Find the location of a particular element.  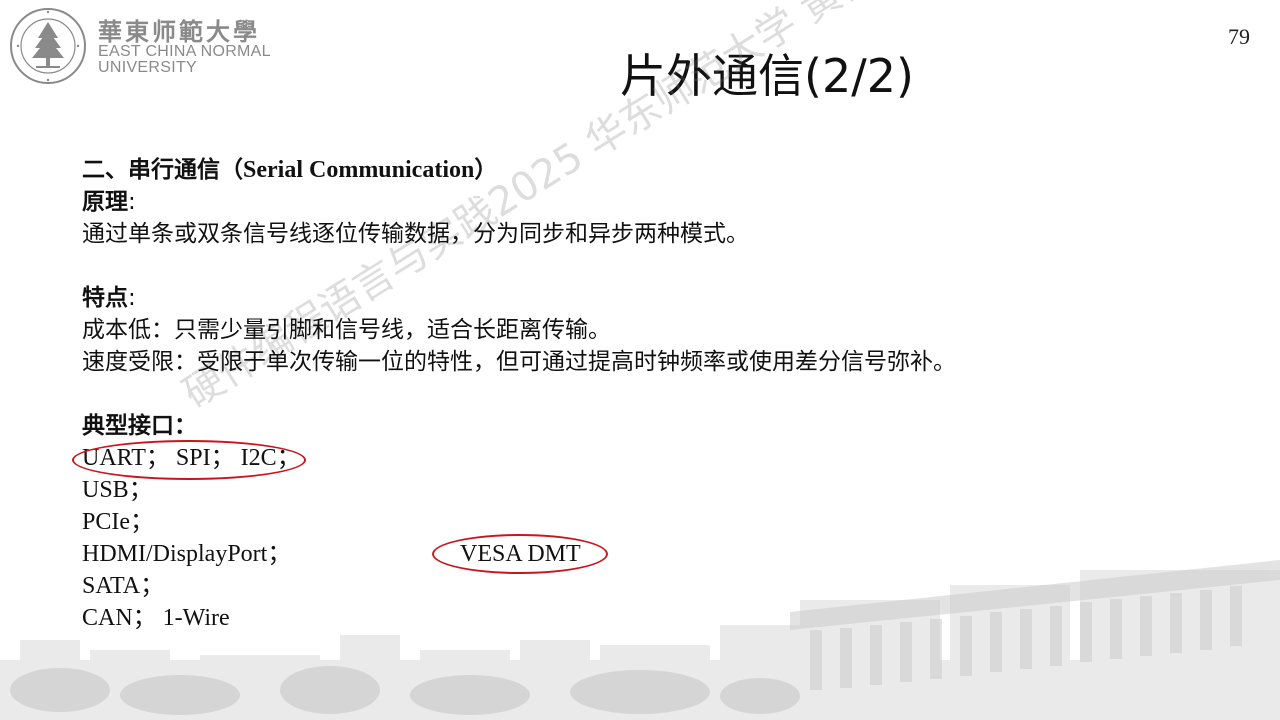

logo-chinese-name: 華東师範大學 is located at coordinates (179, 31).